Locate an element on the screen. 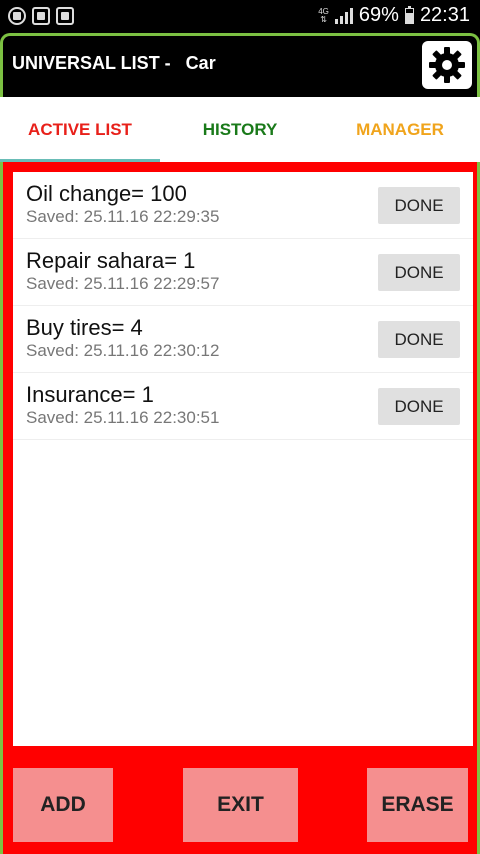 The height and width of the screenshot is (854, 480). status-right: 4G ⇅ 69% 22:31 is located at coordinates (394, 15).